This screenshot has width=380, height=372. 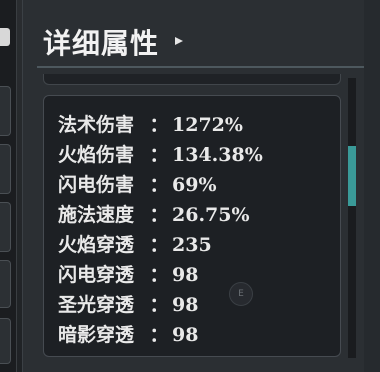 What do you see at coordinates (207, 125) in the screenshot?
I see `stat-value: 1272%` at bounding box center [207, 125].